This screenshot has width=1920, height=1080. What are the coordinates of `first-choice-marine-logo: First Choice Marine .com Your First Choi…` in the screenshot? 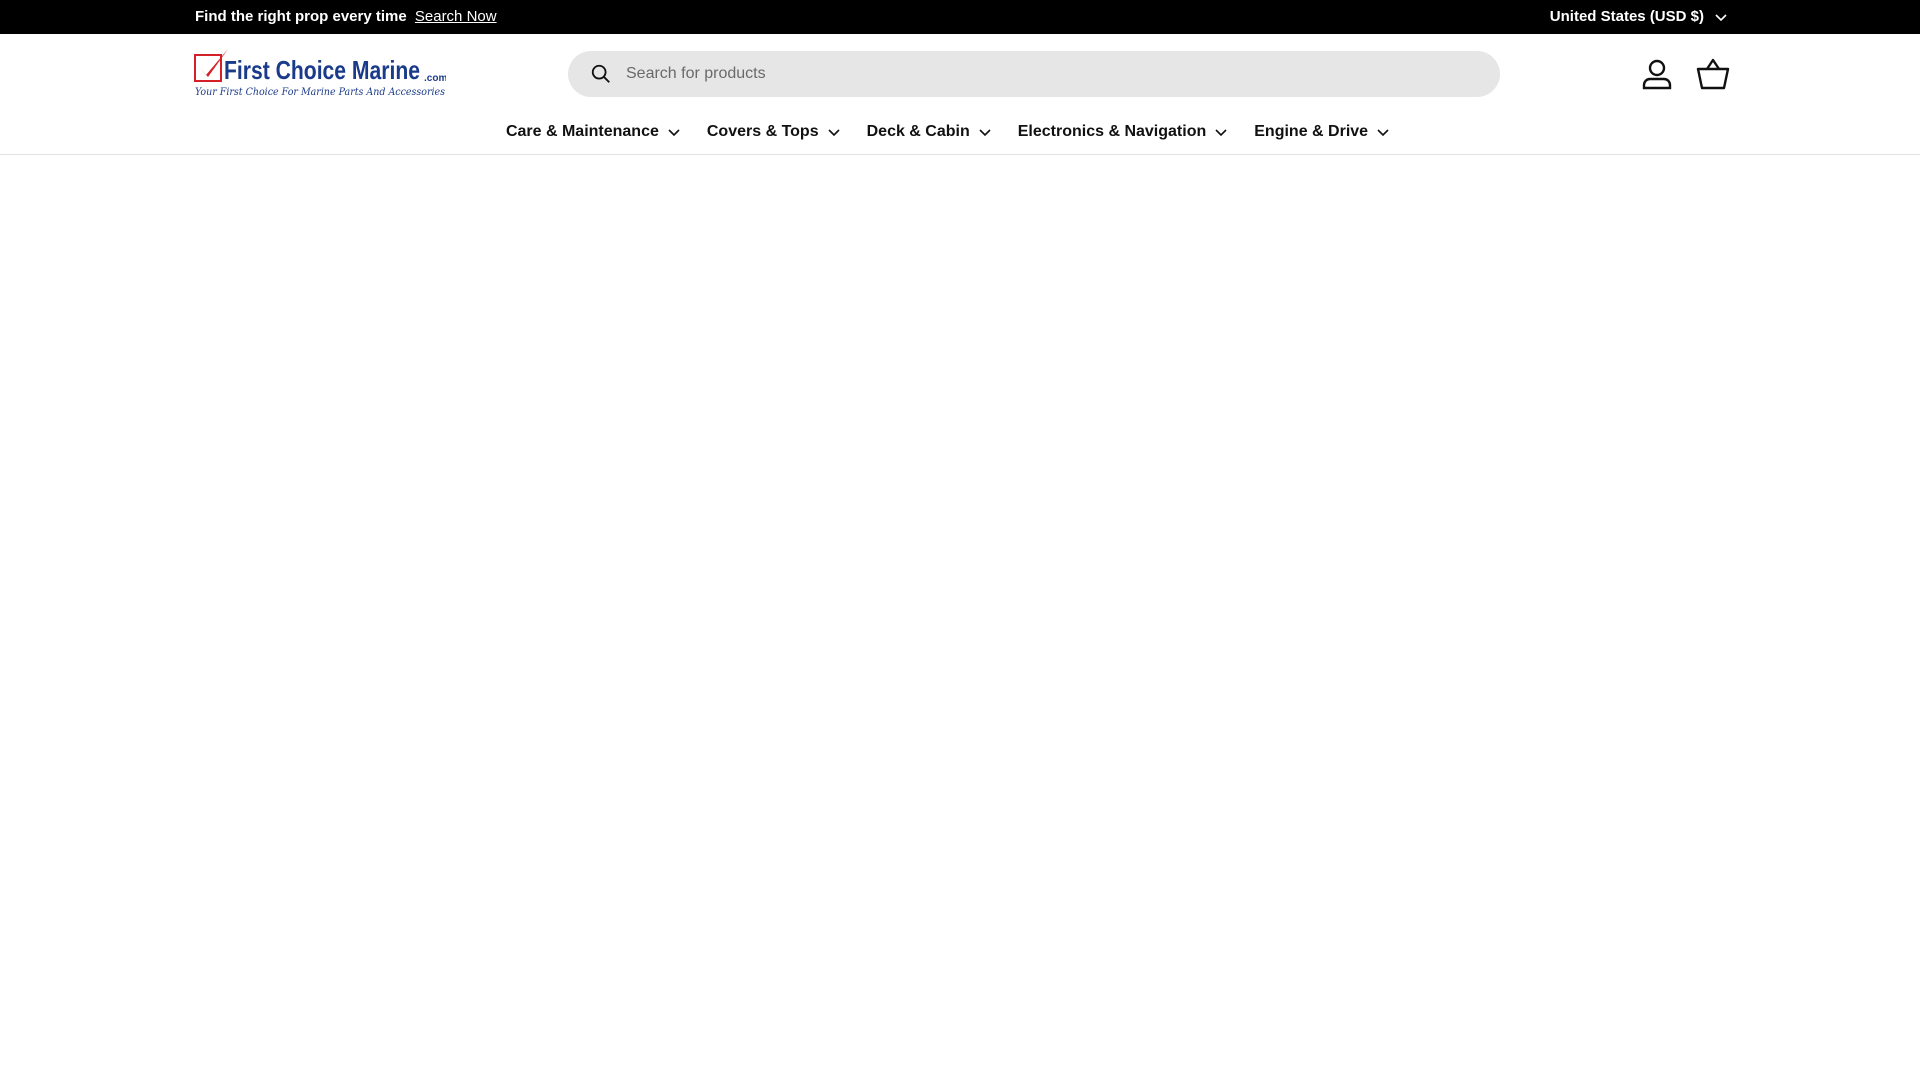 It's located at (320, 73).